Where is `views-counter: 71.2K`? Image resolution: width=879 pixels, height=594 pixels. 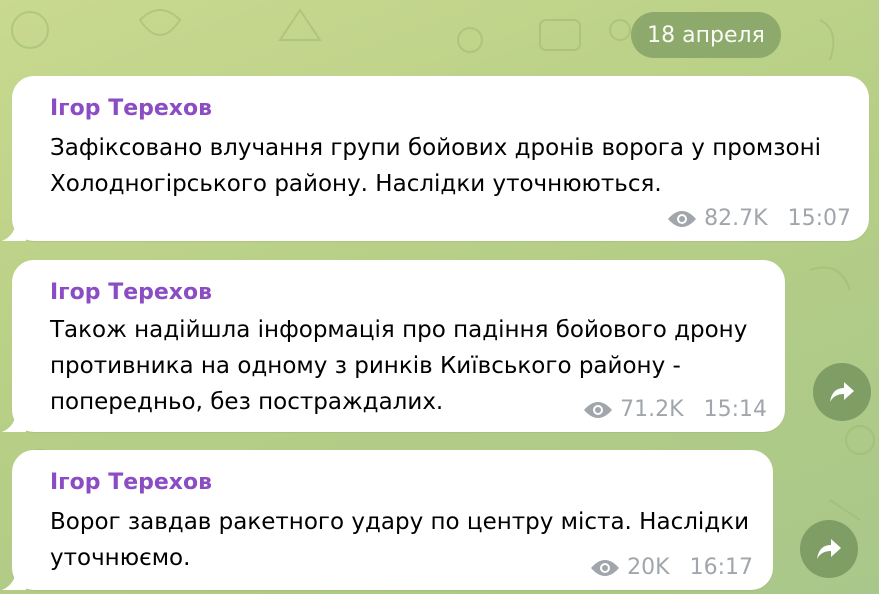
views-counter: 71.2K is located at coordinates (633, 409).